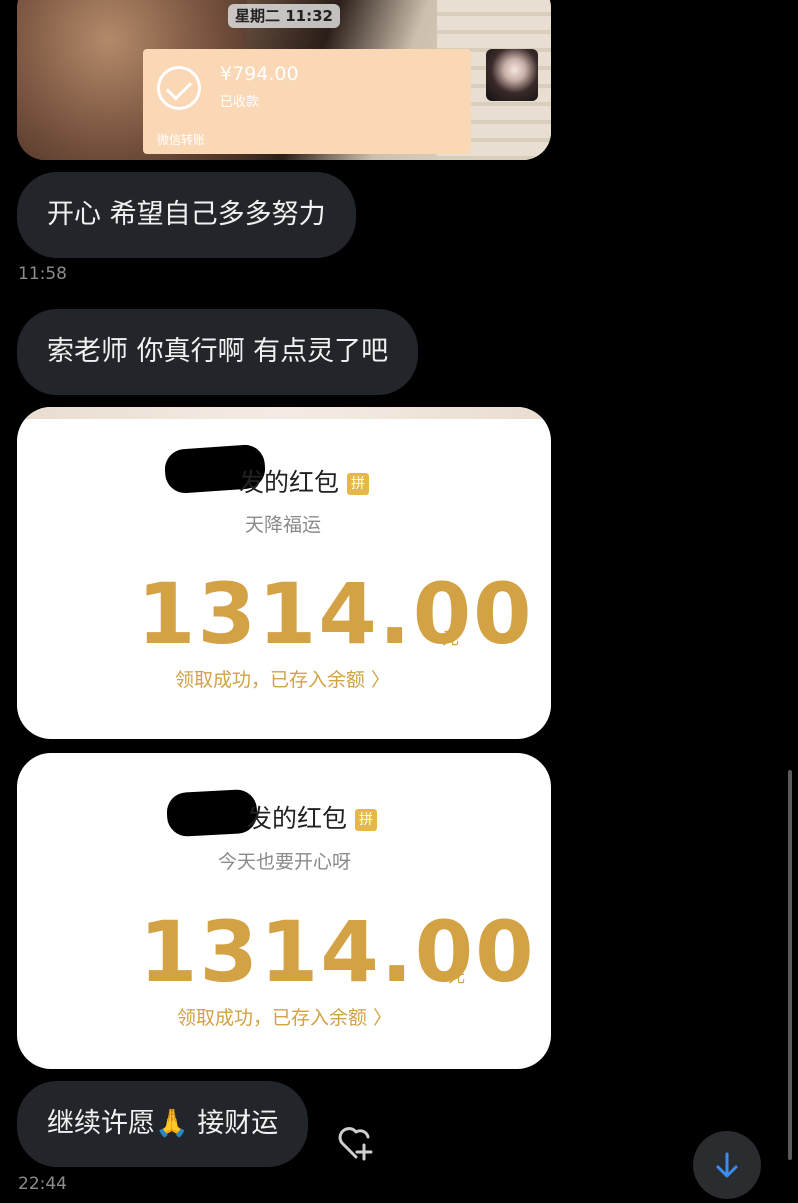 The height and width of the screenshot is (1203, 798). I want to click on message-text: 开心 希望自己多多努力, so click(186, 214).